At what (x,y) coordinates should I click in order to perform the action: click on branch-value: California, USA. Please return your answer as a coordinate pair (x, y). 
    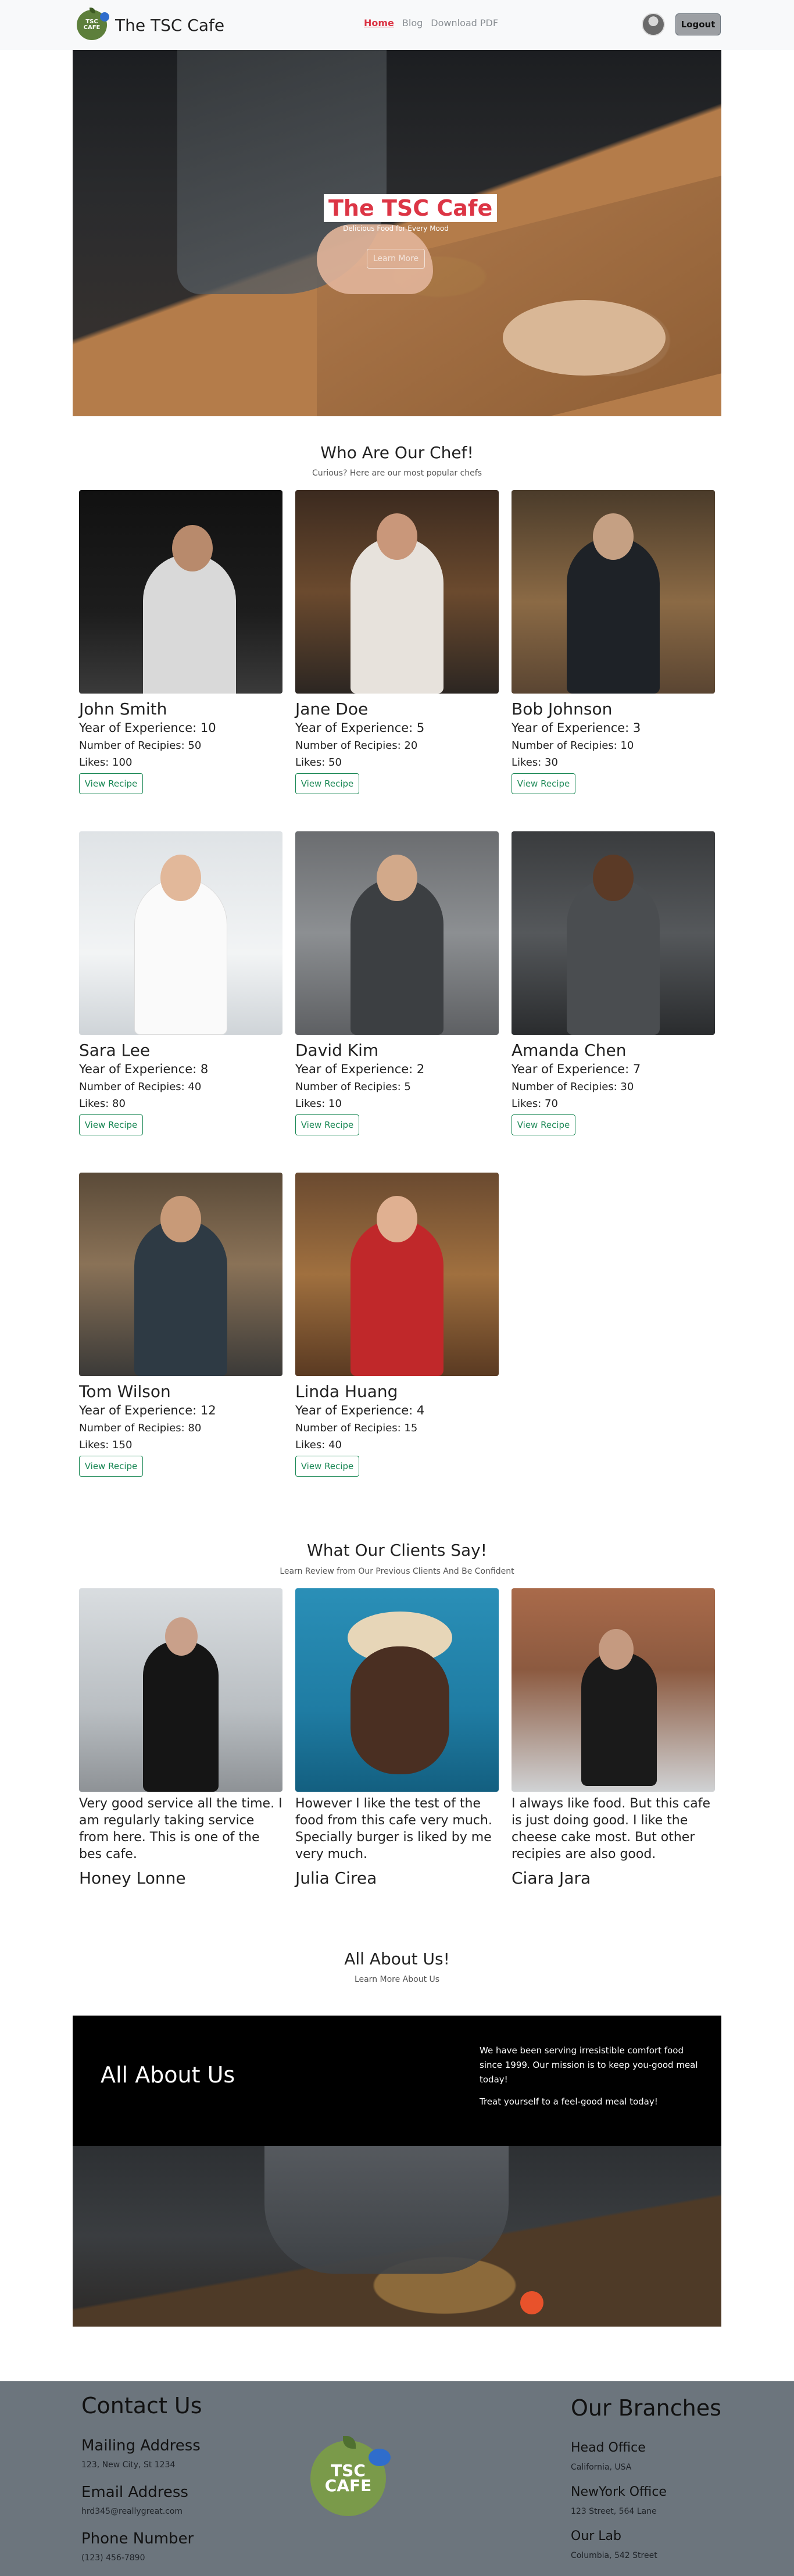
    Looking at the image, I should click on (601, 2467).